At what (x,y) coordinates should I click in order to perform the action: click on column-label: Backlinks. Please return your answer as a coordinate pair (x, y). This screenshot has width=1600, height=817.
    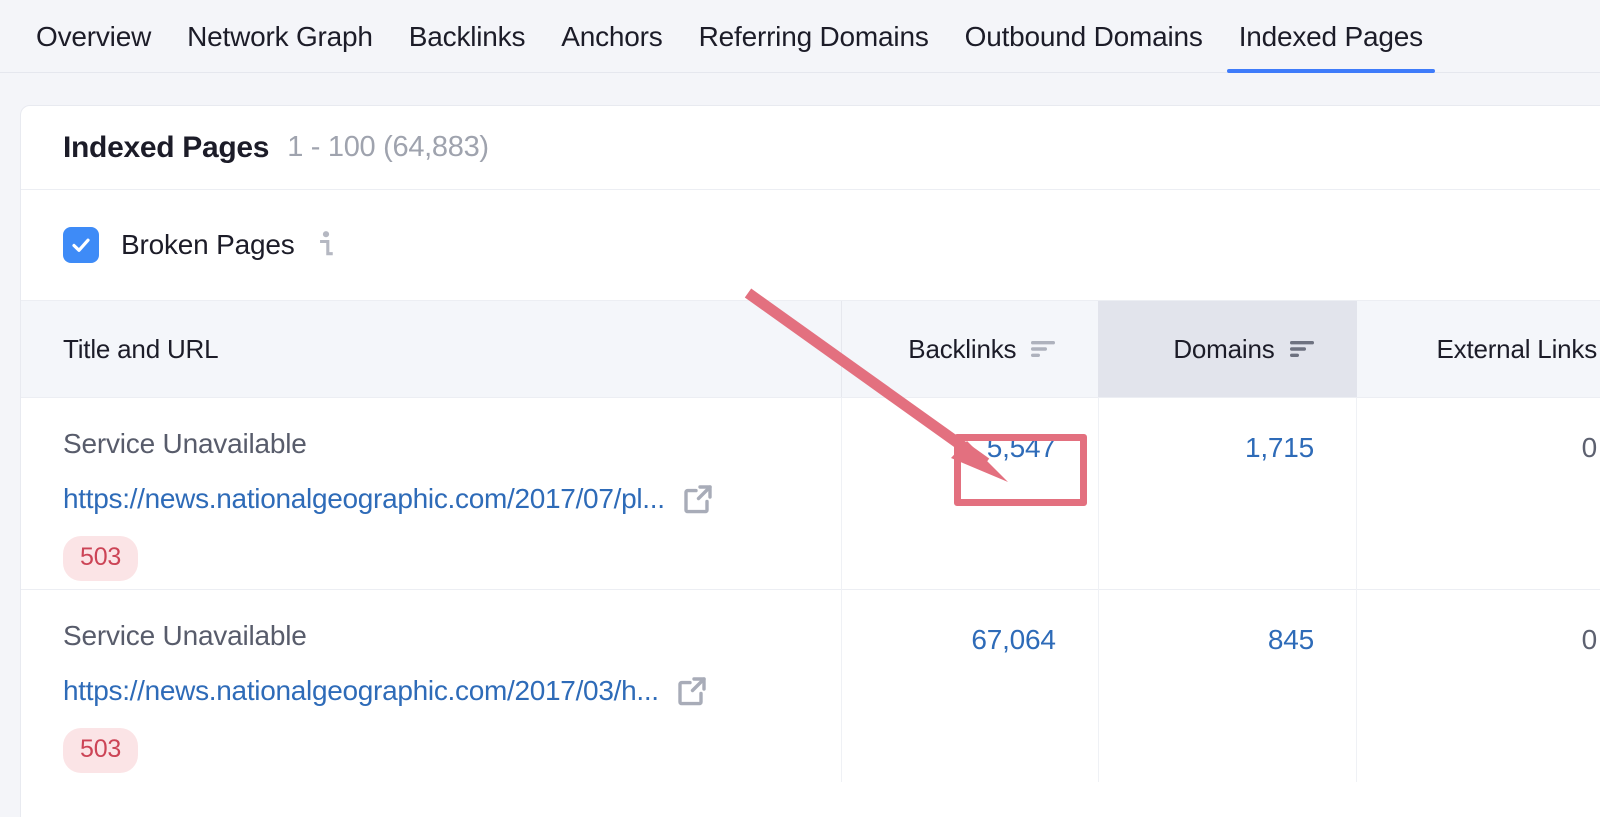
    Looking at the image, I should click on (962, 348).